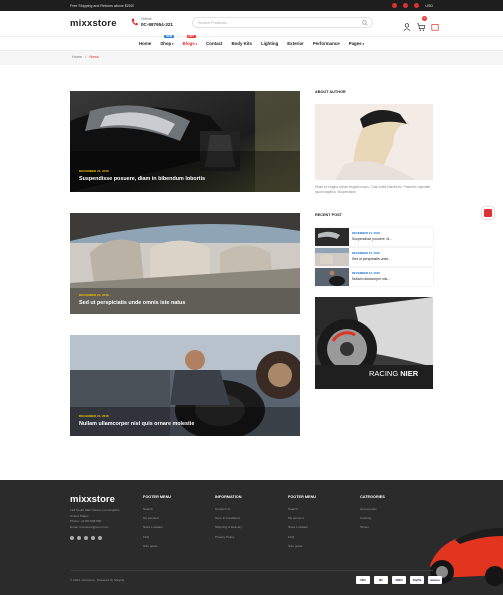 Image resolution: width=503 pixels, height=595 pixels. Describe the element at coordinates (251, 570) in the screenshot. I see `footer-divider` at that location.